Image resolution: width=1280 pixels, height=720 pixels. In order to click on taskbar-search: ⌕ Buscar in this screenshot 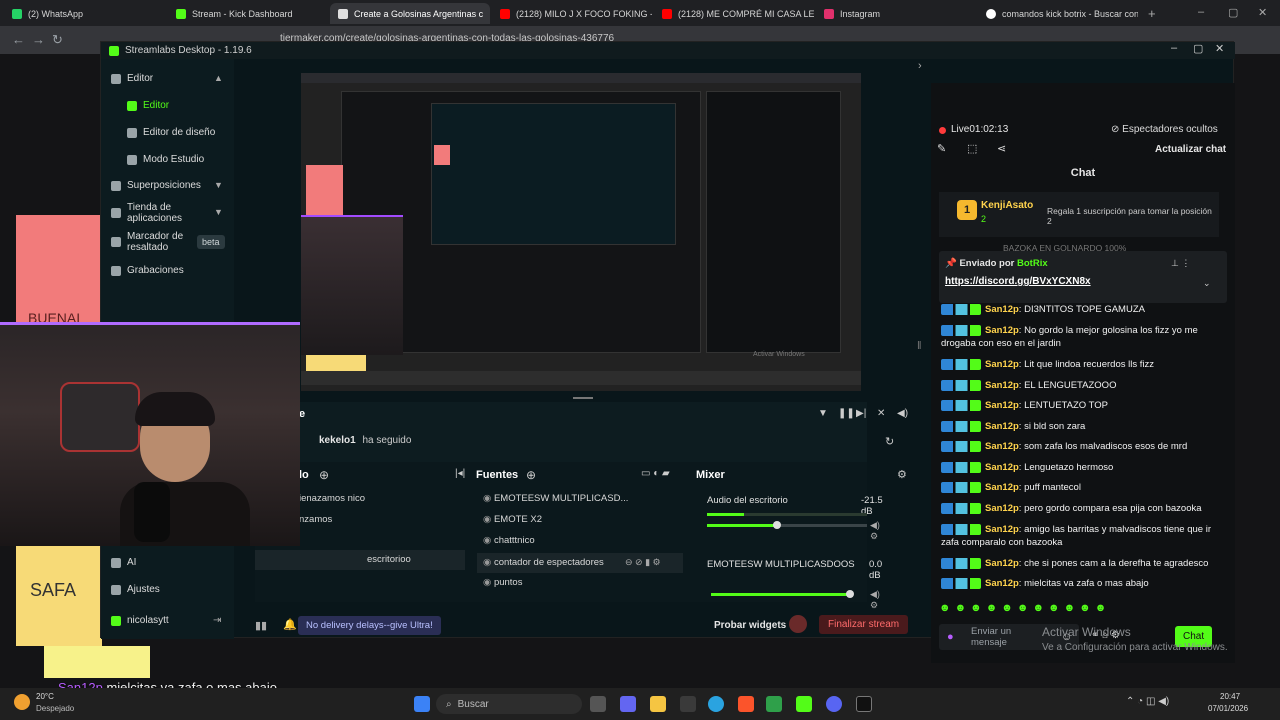, I will do `click(509, 704)`.